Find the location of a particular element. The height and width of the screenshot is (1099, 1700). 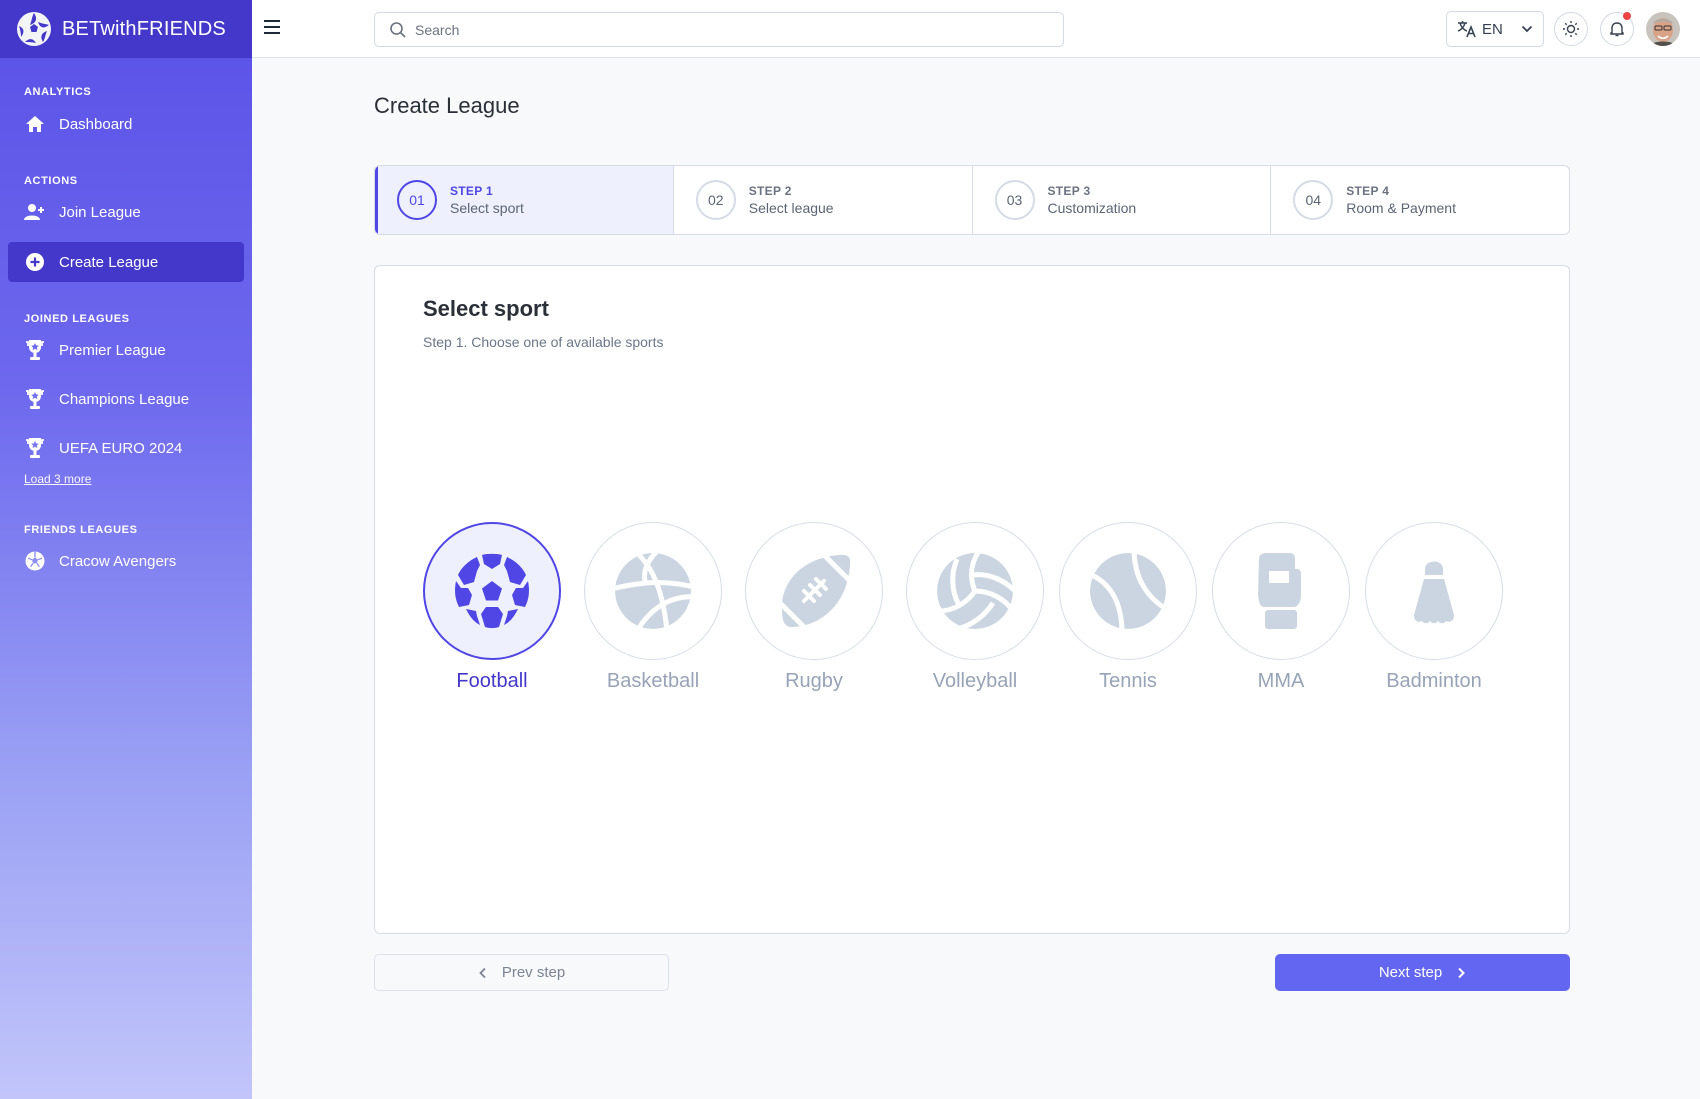

chevron-down-icon is located at coordinates (1527, 29).